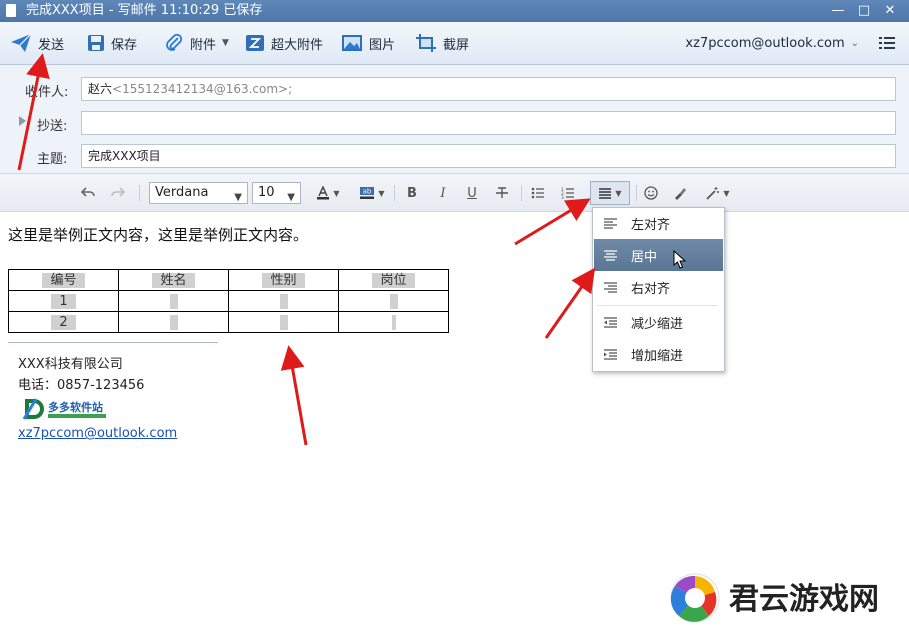 Image resolution: width=909 pixels, height=630 pixels. Describe the element at coordinates (158, 234) in the screenshot. I see `message-body-text: 这里是举例正文内容，这里是举例正文内容。` at that location.